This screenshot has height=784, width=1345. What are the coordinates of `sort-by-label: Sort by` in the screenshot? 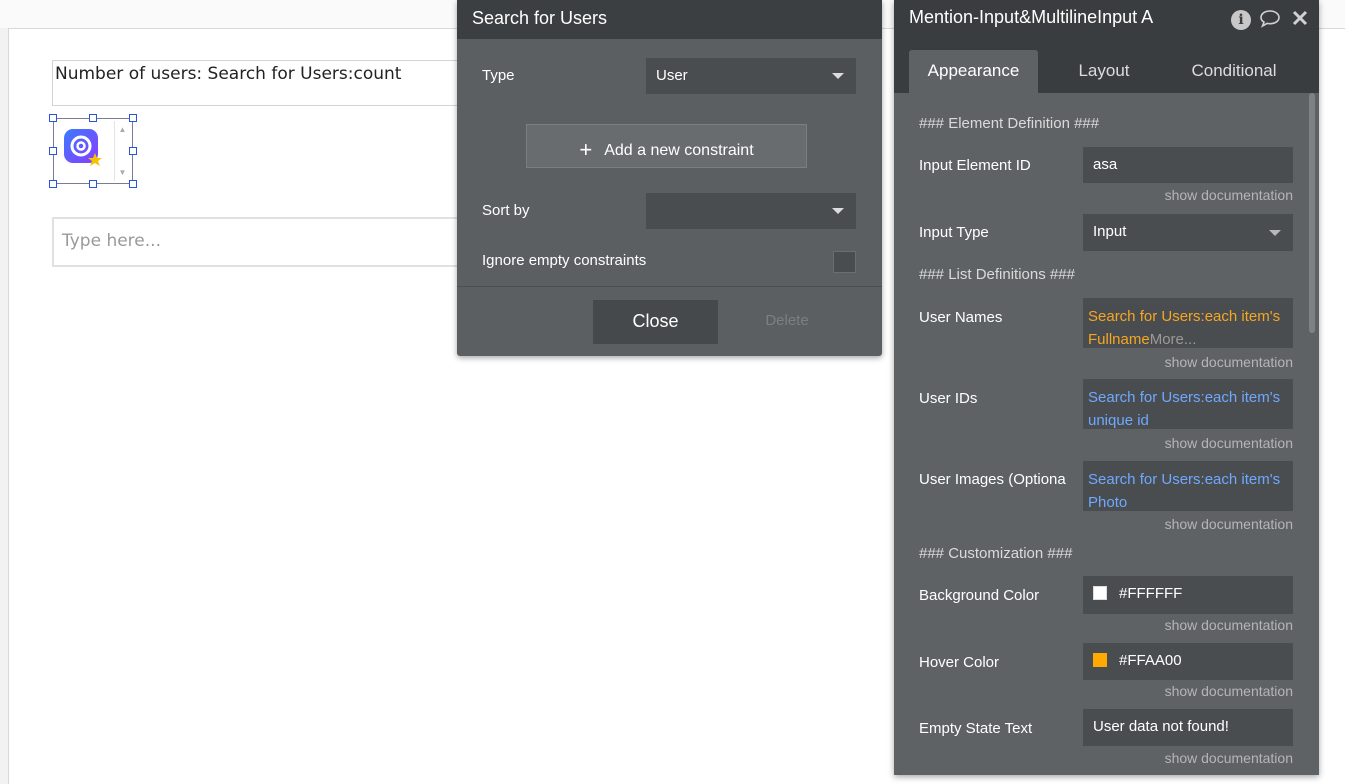 It's located at (506, 210).